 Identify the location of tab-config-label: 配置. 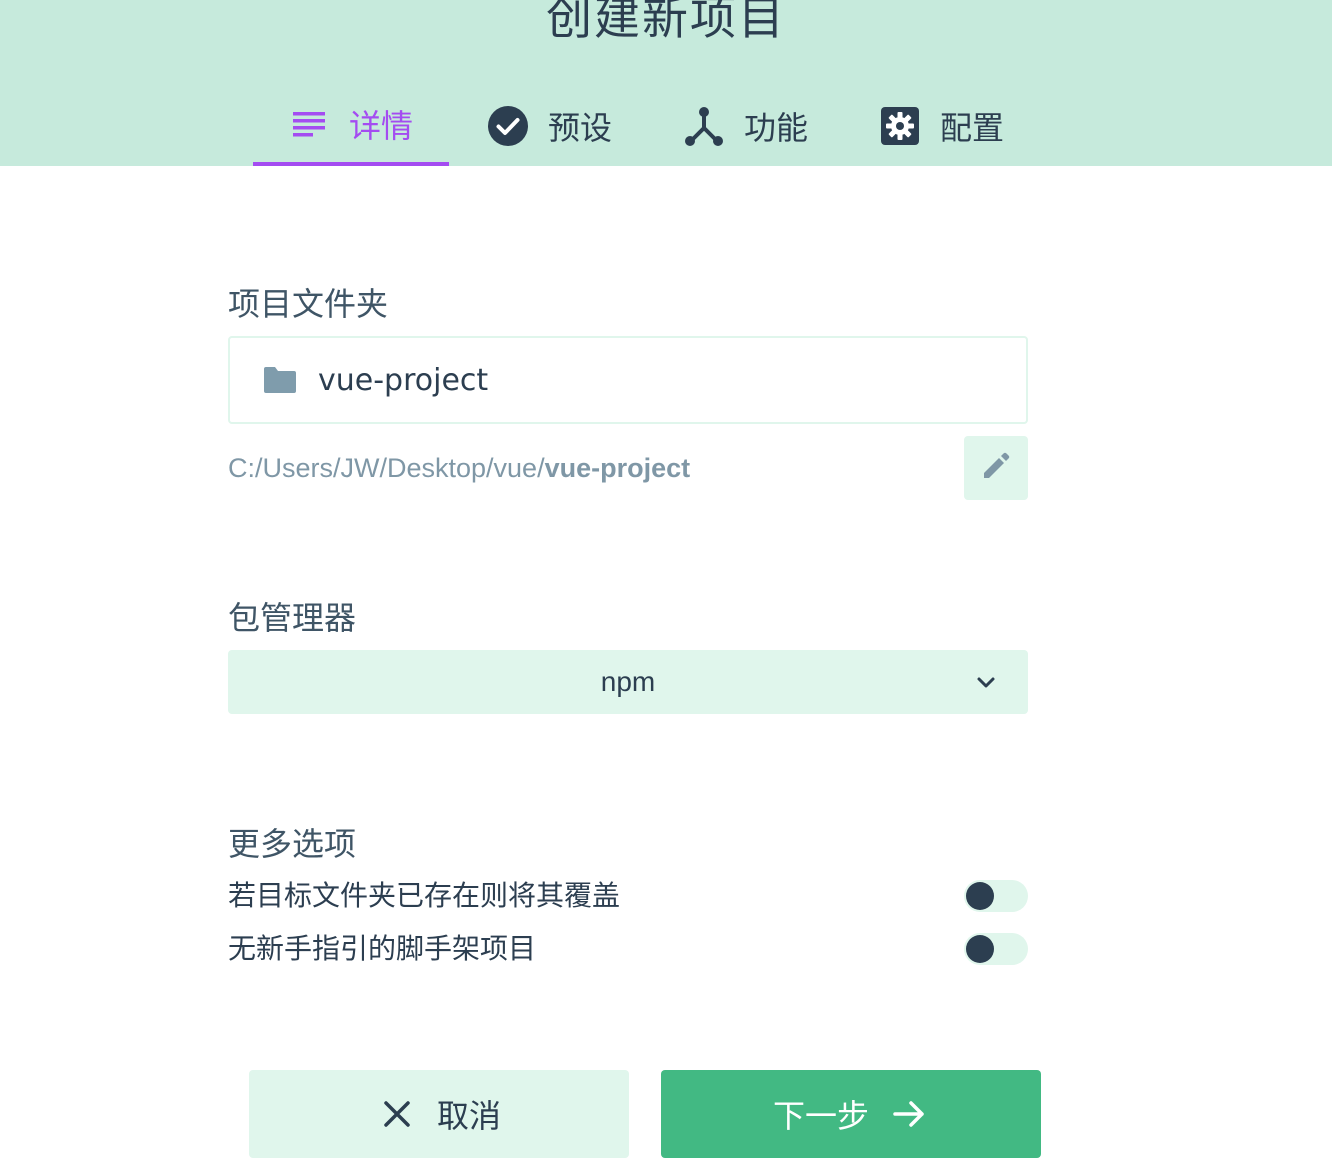
(971, 128).